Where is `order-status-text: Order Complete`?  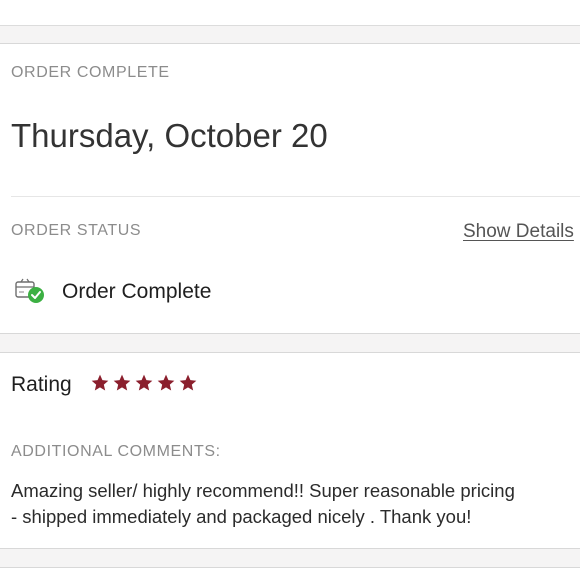 order-status-text: Order Complete is located at coordinates (137, 291).